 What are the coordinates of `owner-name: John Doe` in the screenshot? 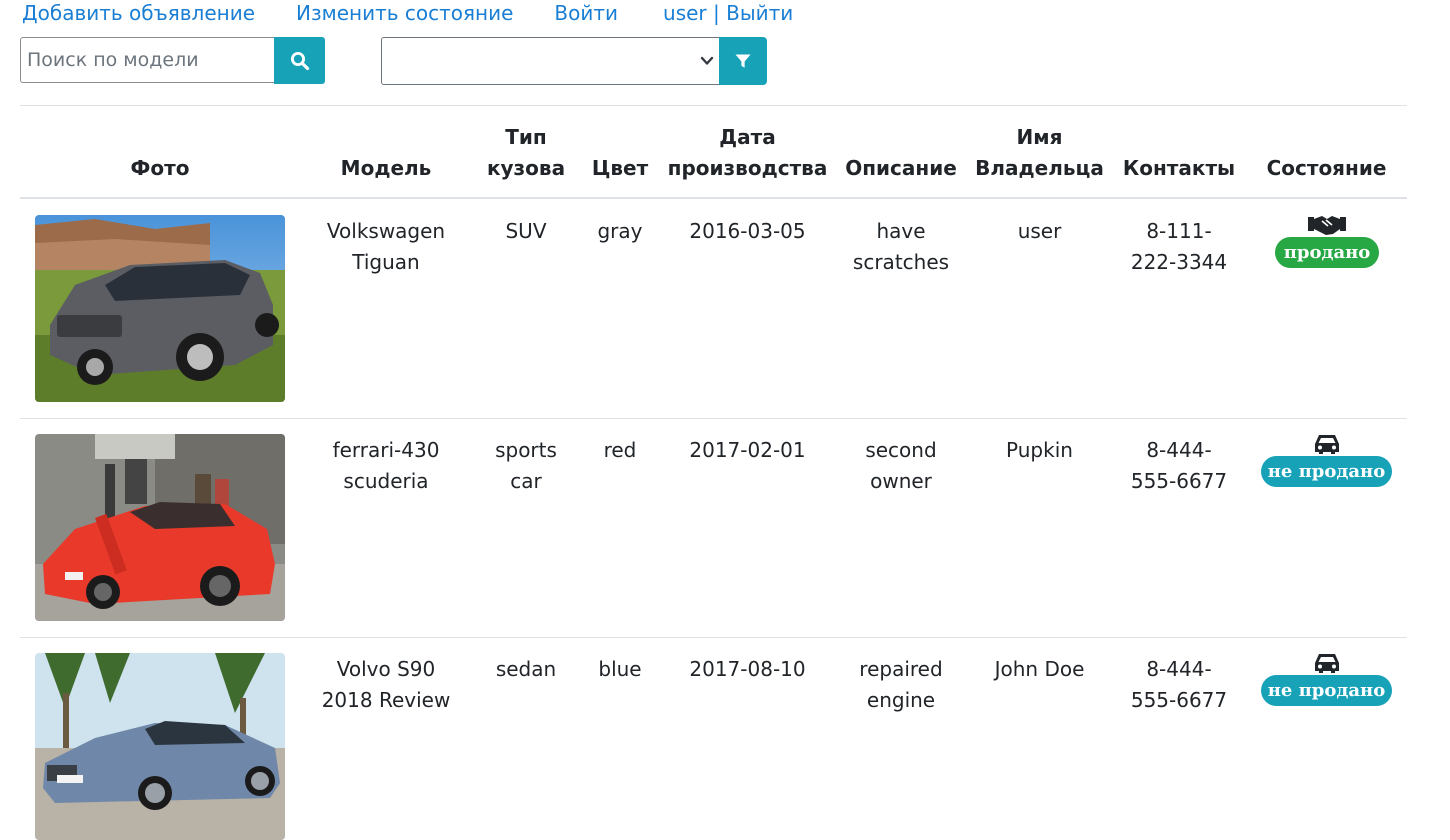 It's located at (1039, 669).